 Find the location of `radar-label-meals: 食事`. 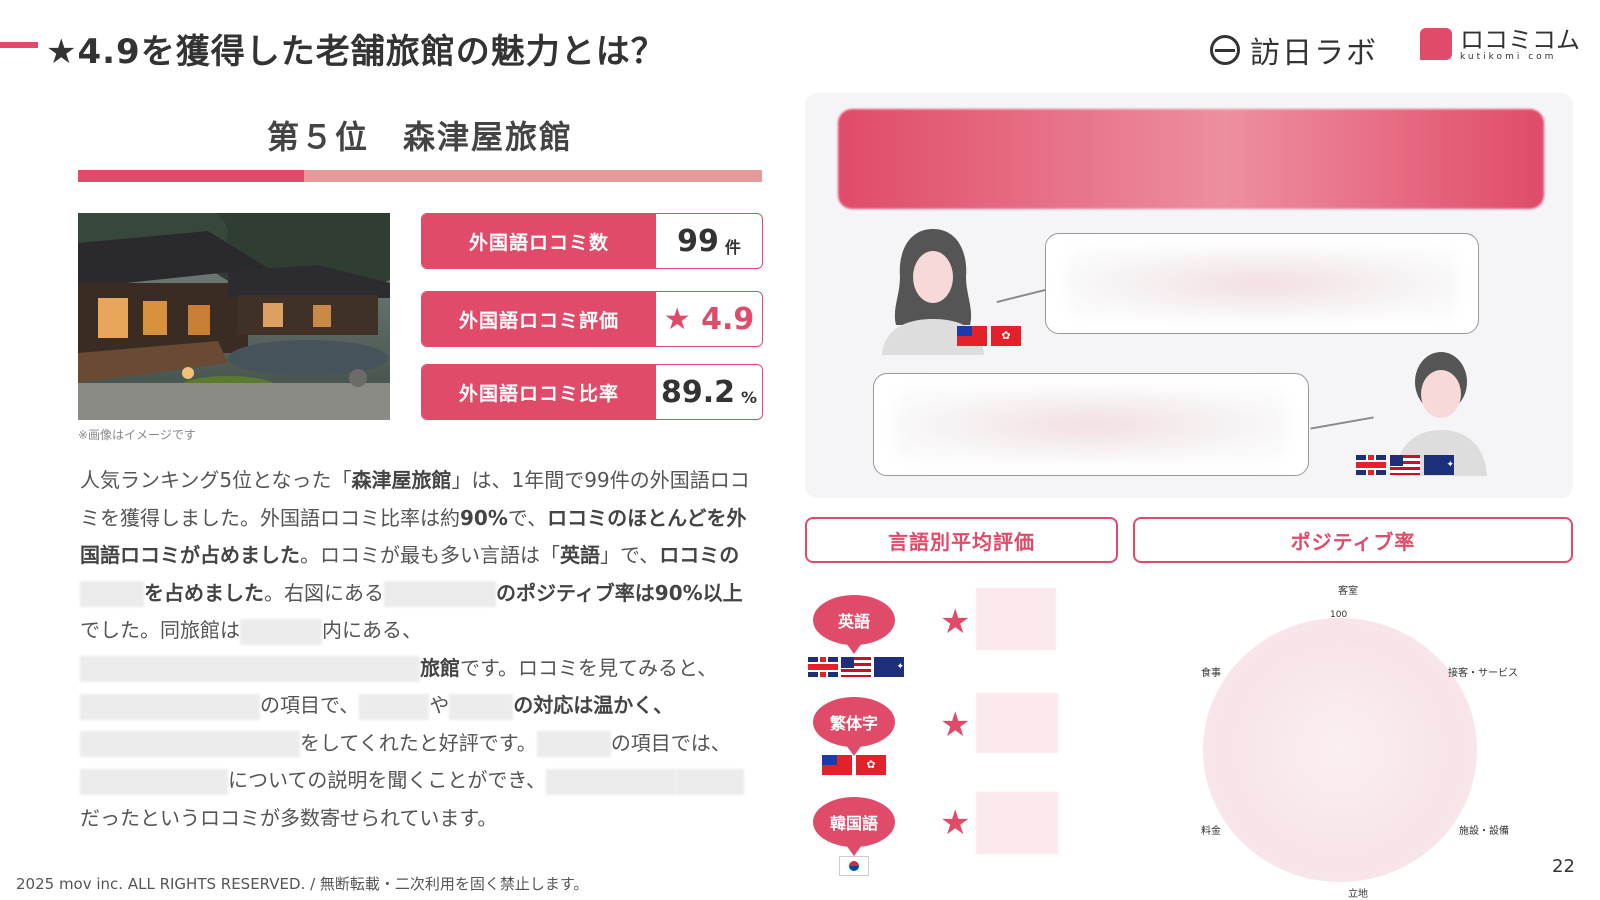

radar-label-meals: 食事 is located at coordinates (1211, 673).